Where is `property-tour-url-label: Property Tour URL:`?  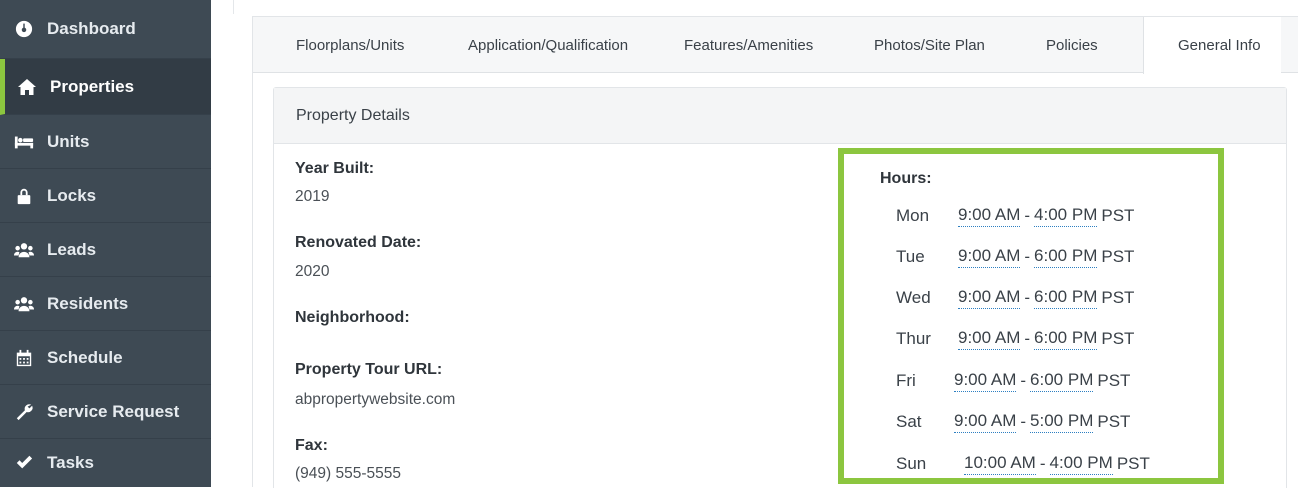 property-tour-url-label: Property Tour URL: is located at coordinates (369, 369).